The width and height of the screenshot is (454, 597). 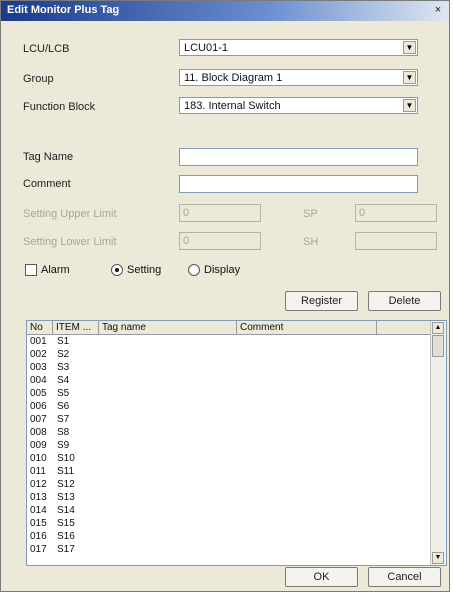 I want to click on sp-label: SP, so click(x=310, y=214).